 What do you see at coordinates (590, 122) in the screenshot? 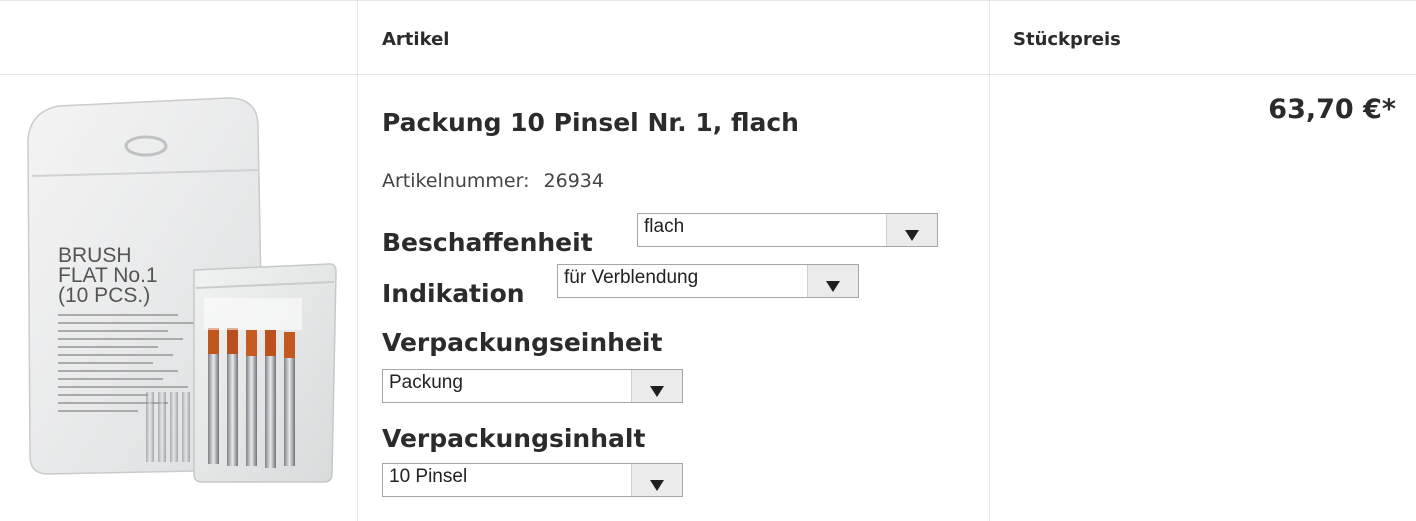
I see `product-title: Packung 10 Pinsel Nr. 1, flach` at bounding box center [590, 122].